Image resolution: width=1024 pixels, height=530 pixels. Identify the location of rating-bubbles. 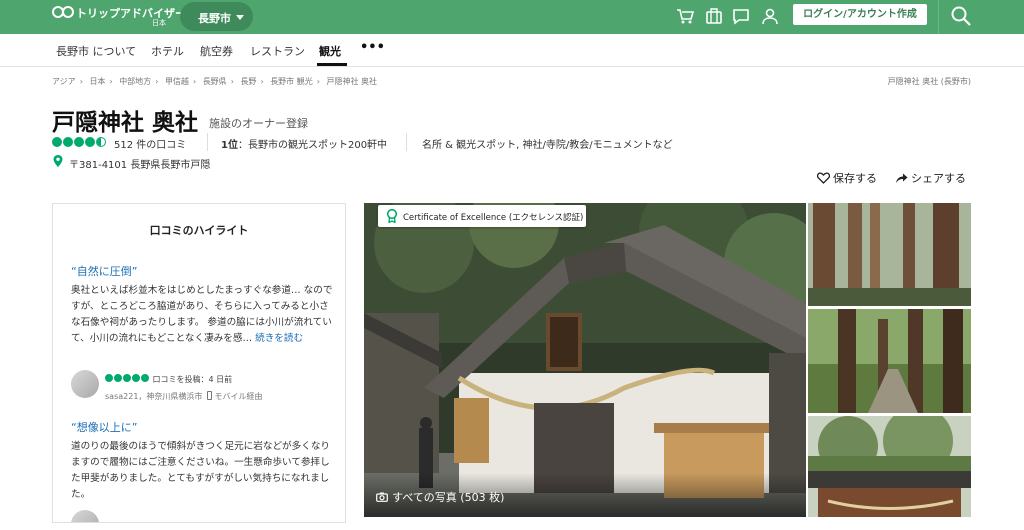
(79, 142).